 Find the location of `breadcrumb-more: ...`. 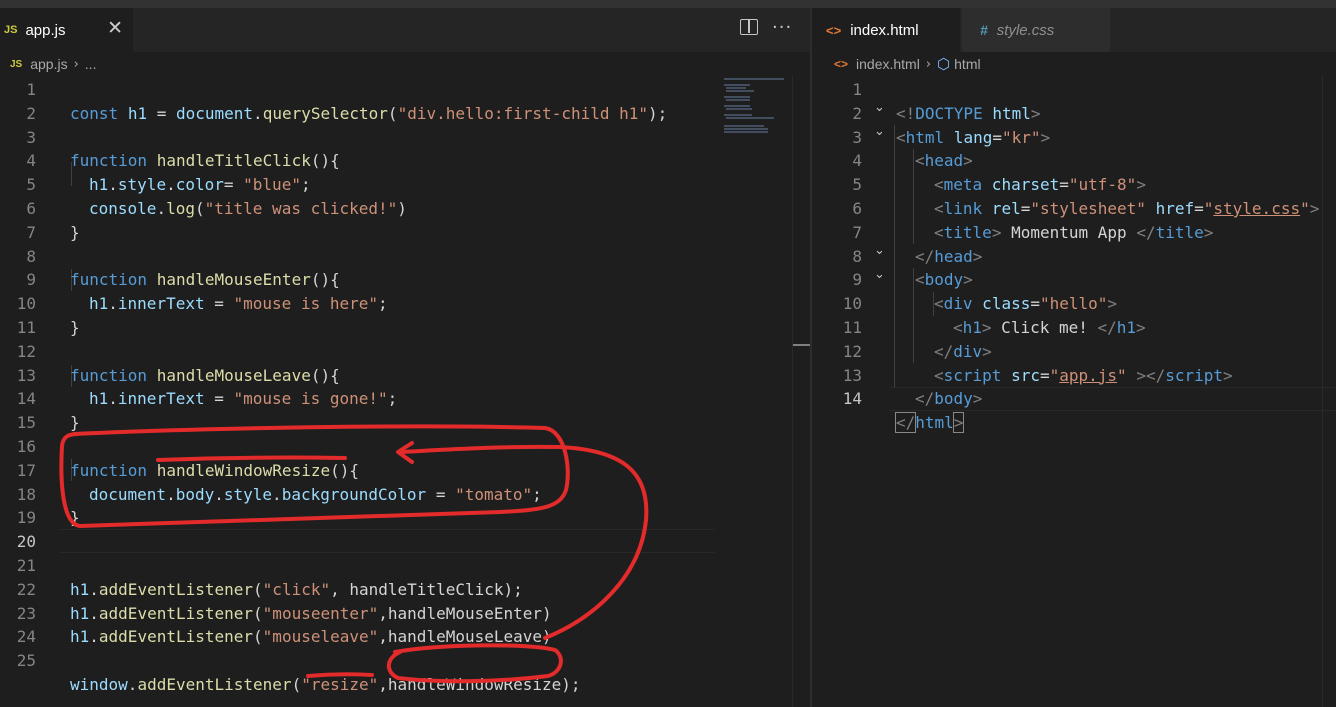

breadcrumb-more: ... is located at coordinates (91, 64).